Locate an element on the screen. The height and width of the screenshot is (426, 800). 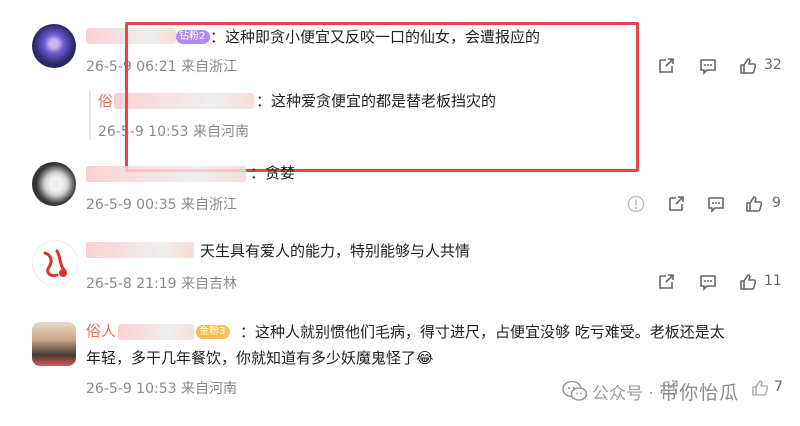
reply-divider is located at coordinates (90, 115).